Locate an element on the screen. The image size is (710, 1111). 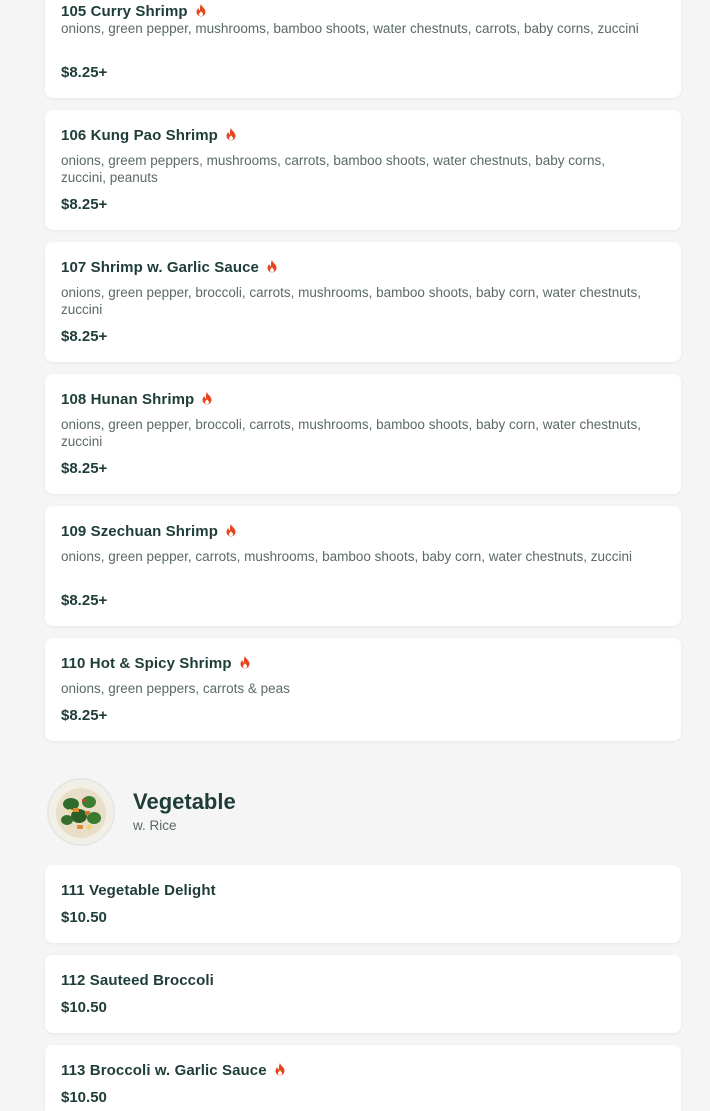
menu-item-title: 111 Vegetable Delight is located at coordinates (138, 890).